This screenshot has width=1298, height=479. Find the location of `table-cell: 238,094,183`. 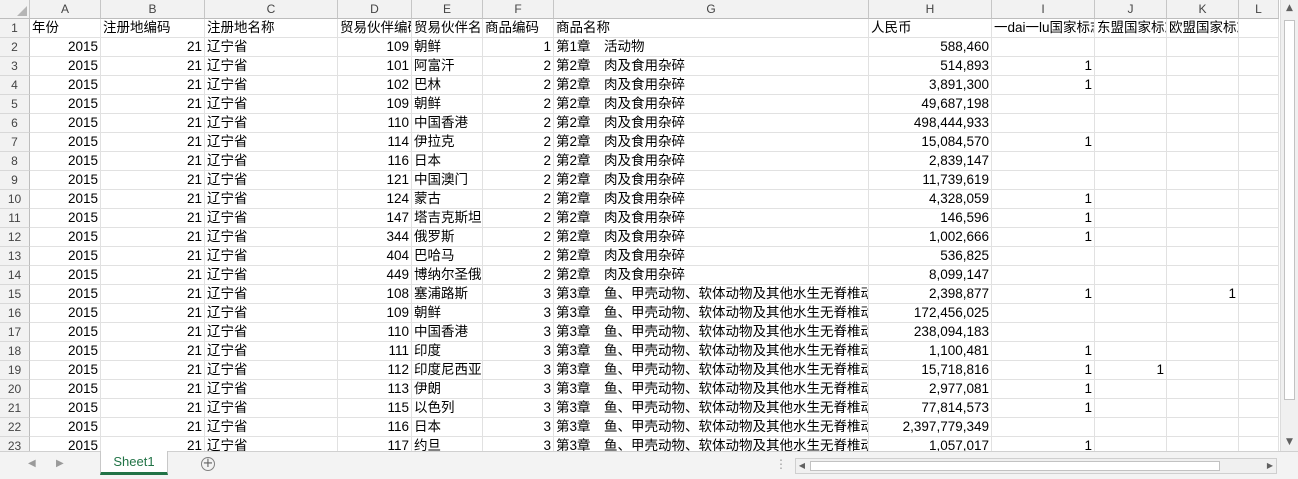

table-cell: 238,094,183 is located at coordinates (930, 332).